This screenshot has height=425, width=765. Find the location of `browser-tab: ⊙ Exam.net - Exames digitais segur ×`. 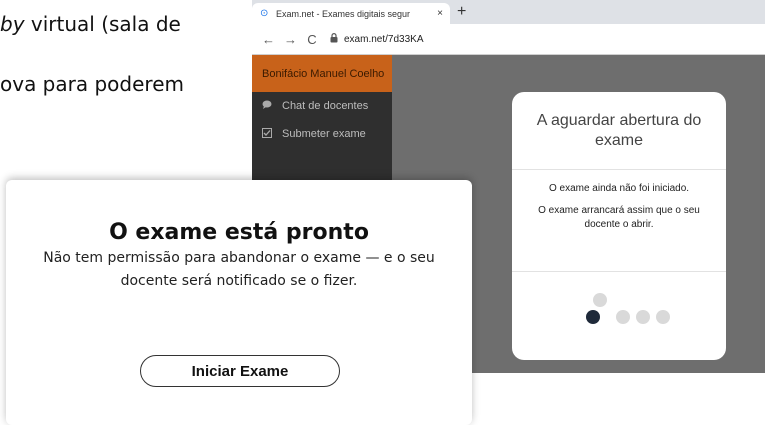

browser-tab: ⊙ Exam.net - Exames digitais segur × is located at coordinates (351, 13).